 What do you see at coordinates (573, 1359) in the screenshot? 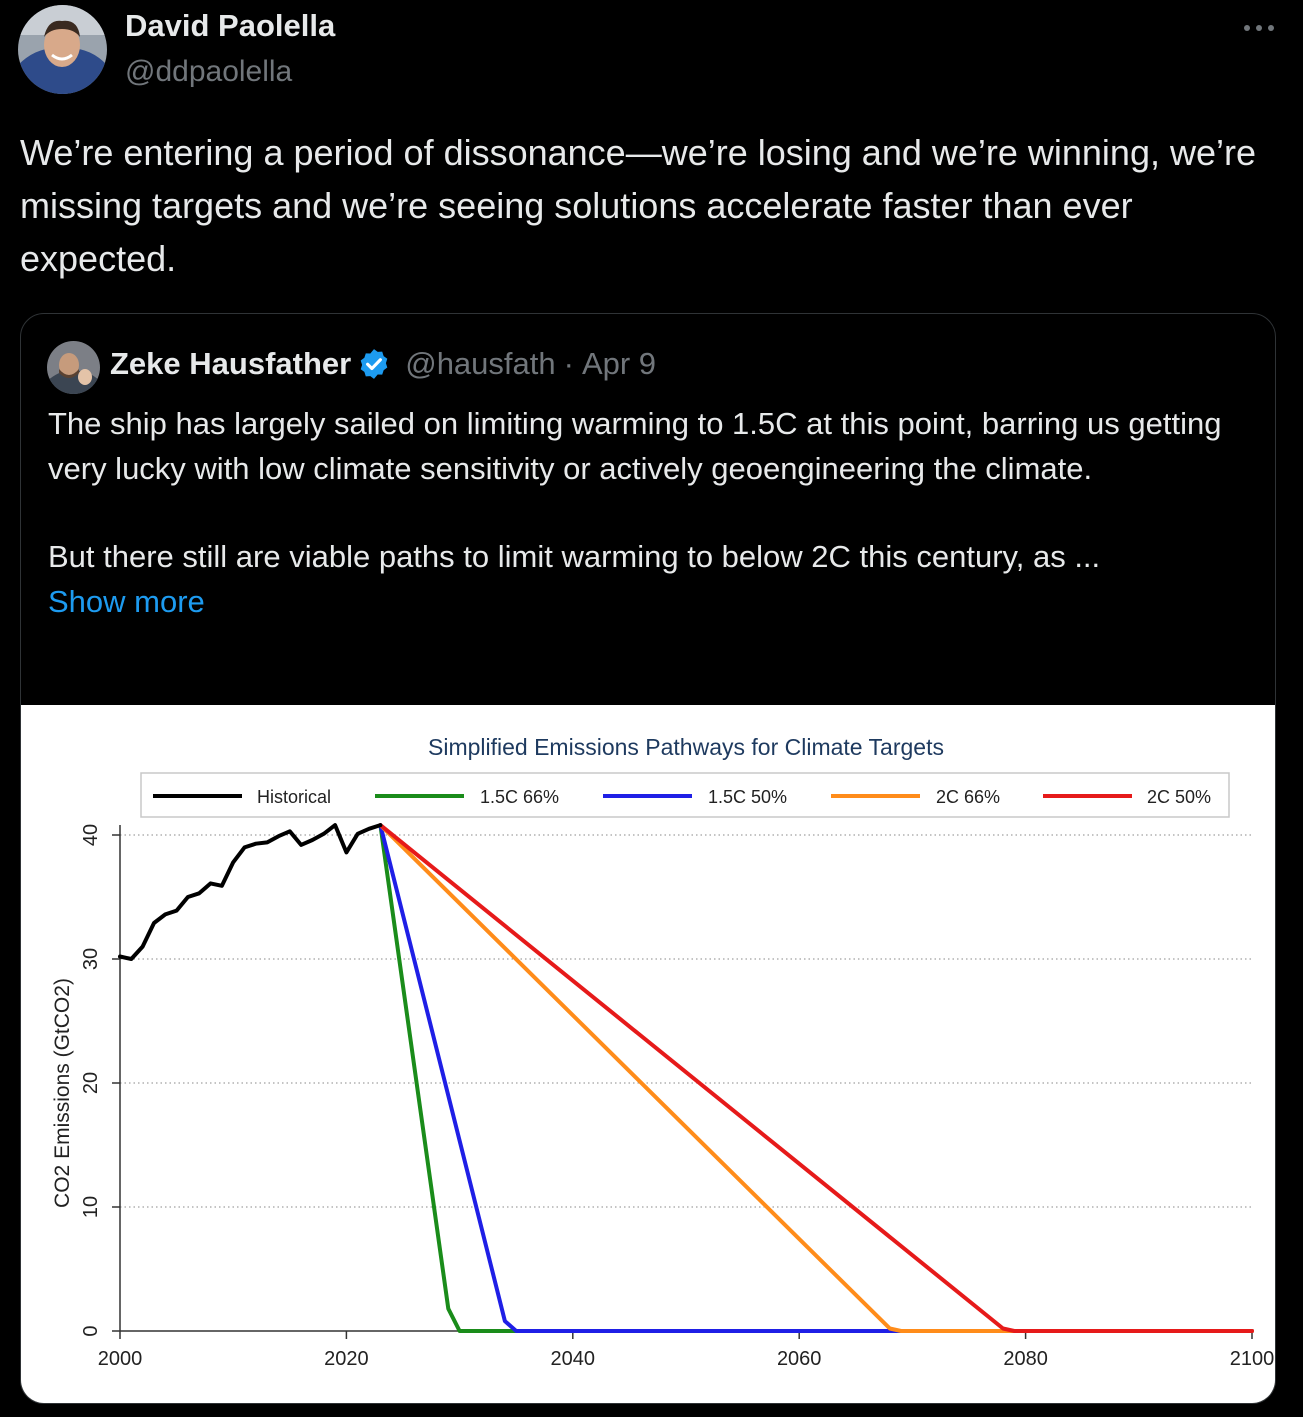
I see `x-tick-label-2040: 2040` at bounding box center [573, 1359].